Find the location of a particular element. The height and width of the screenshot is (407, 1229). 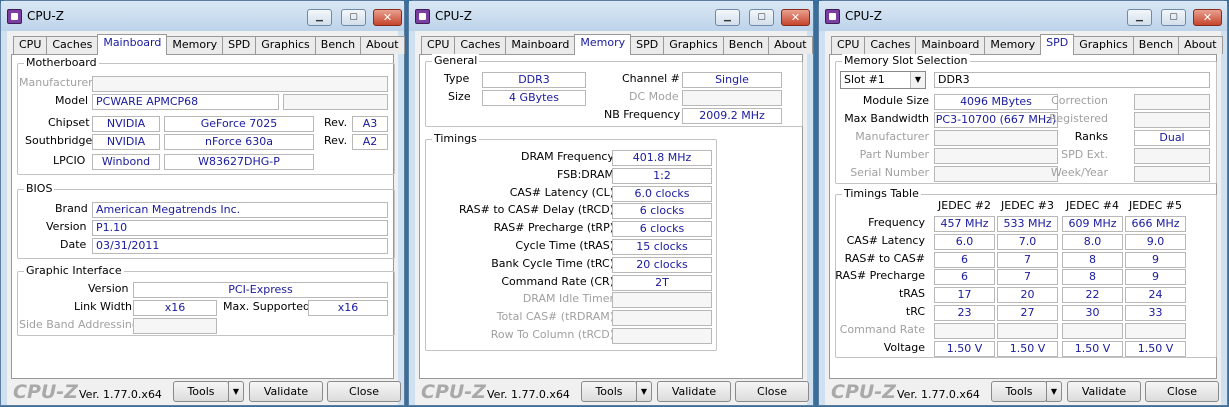

timing-cell: 20 is located at coordinates (1027, 295).